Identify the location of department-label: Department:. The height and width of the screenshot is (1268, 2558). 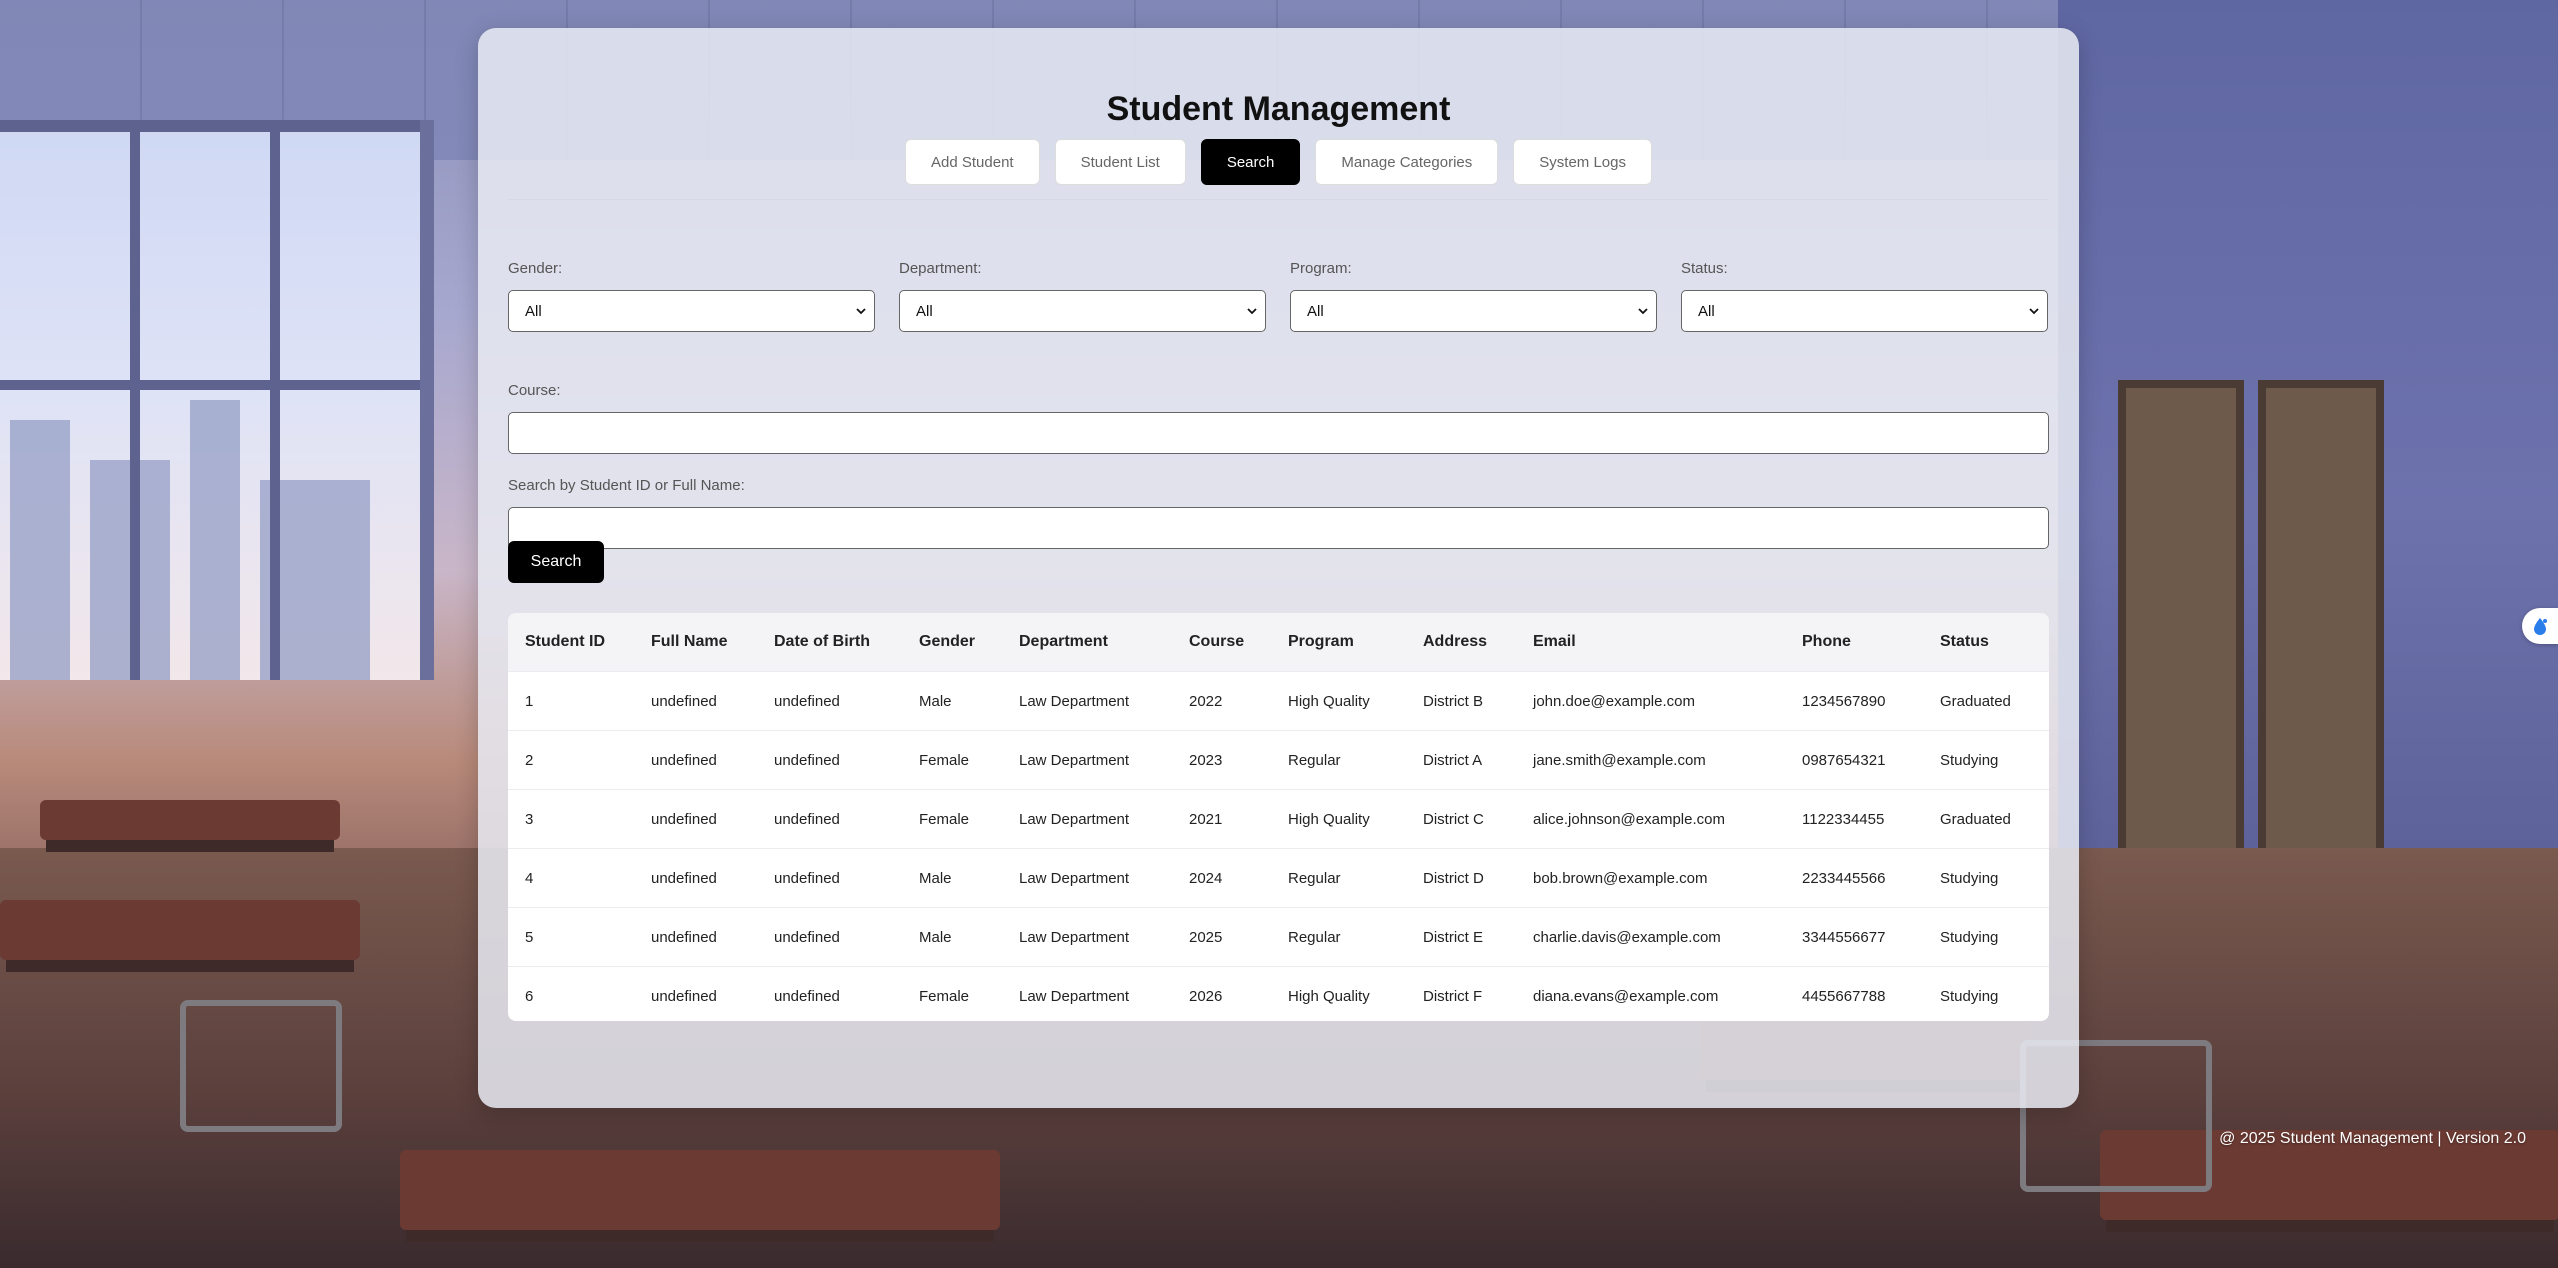
(940, 268).